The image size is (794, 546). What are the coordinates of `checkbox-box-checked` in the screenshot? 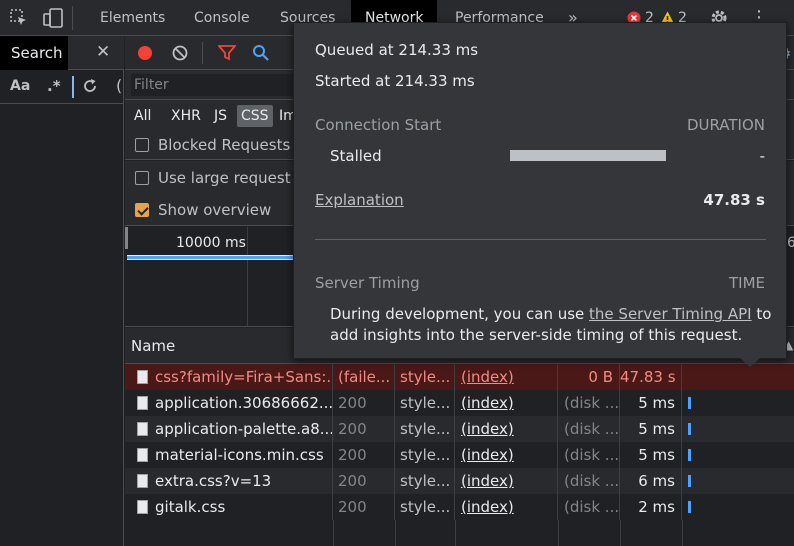 It's located at (142, 210).